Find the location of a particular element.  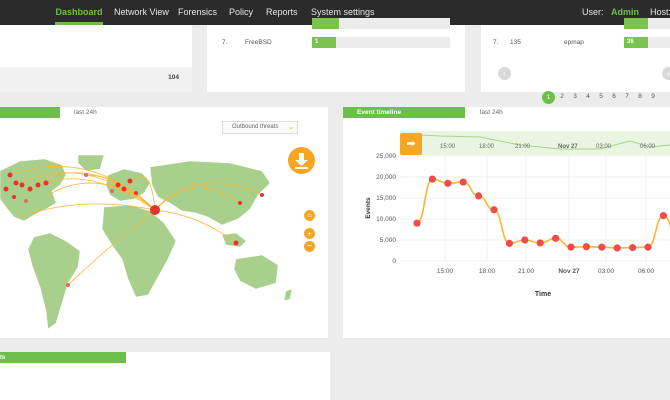

x-tick-label: 21:00 is located at coordinates (526, 271).